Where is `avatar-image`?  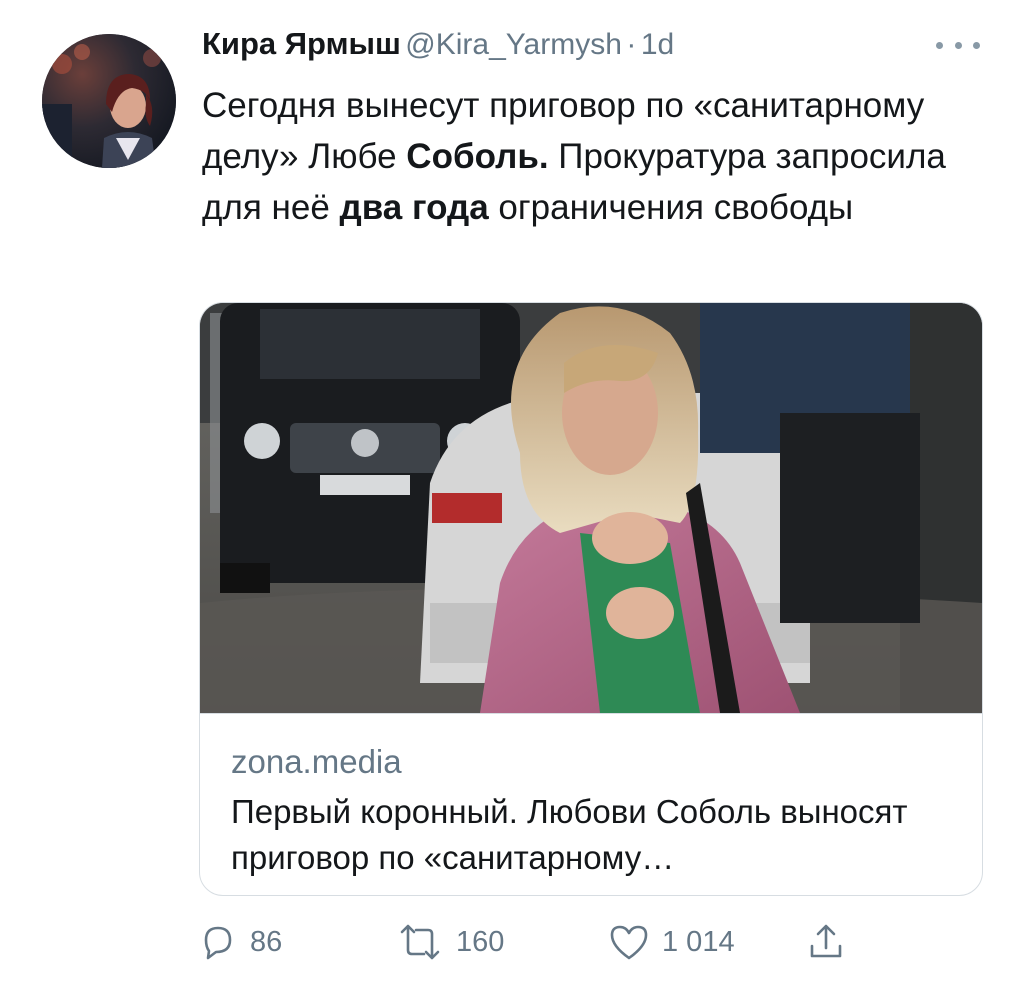
avatar-image is located at coordinates (109, 101).